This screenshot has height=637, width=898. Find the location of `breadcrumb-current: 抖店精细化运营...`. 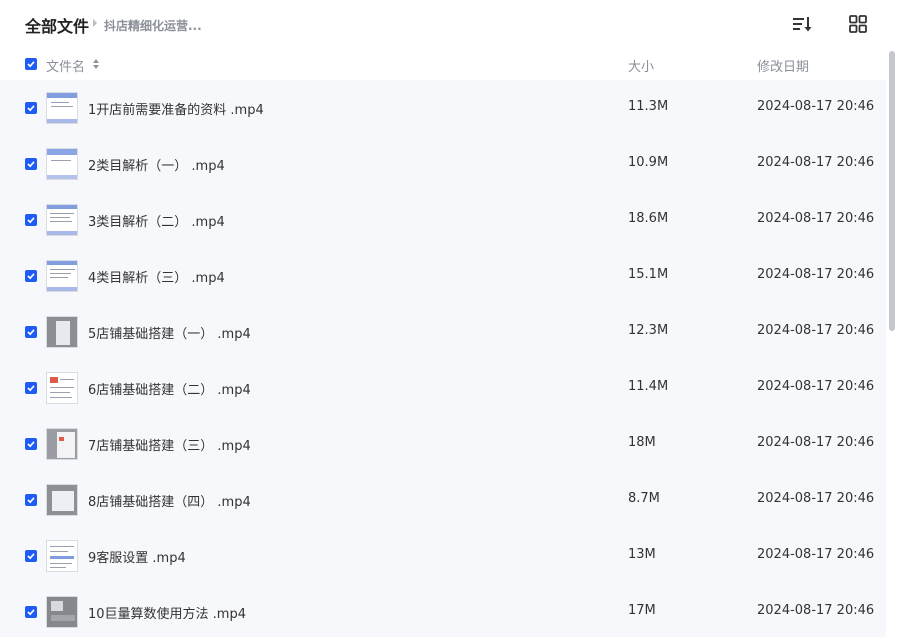

breadcrumb-current: 抖店精细化运营... is located at coordinates (153, 25).